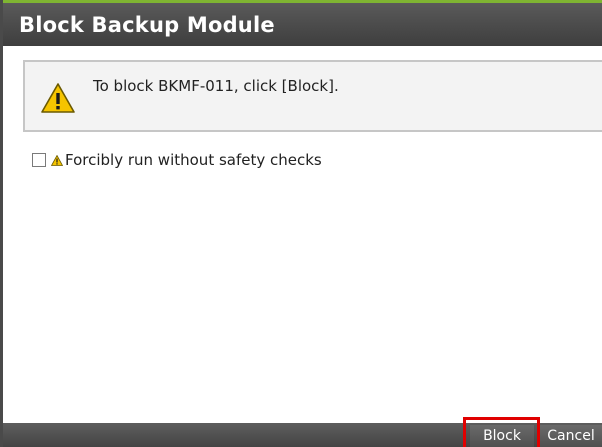  Describe the element at coordinates (302, 23) in the screenshot. I see `dialog-title-bar: Block Backup Module` at that location.